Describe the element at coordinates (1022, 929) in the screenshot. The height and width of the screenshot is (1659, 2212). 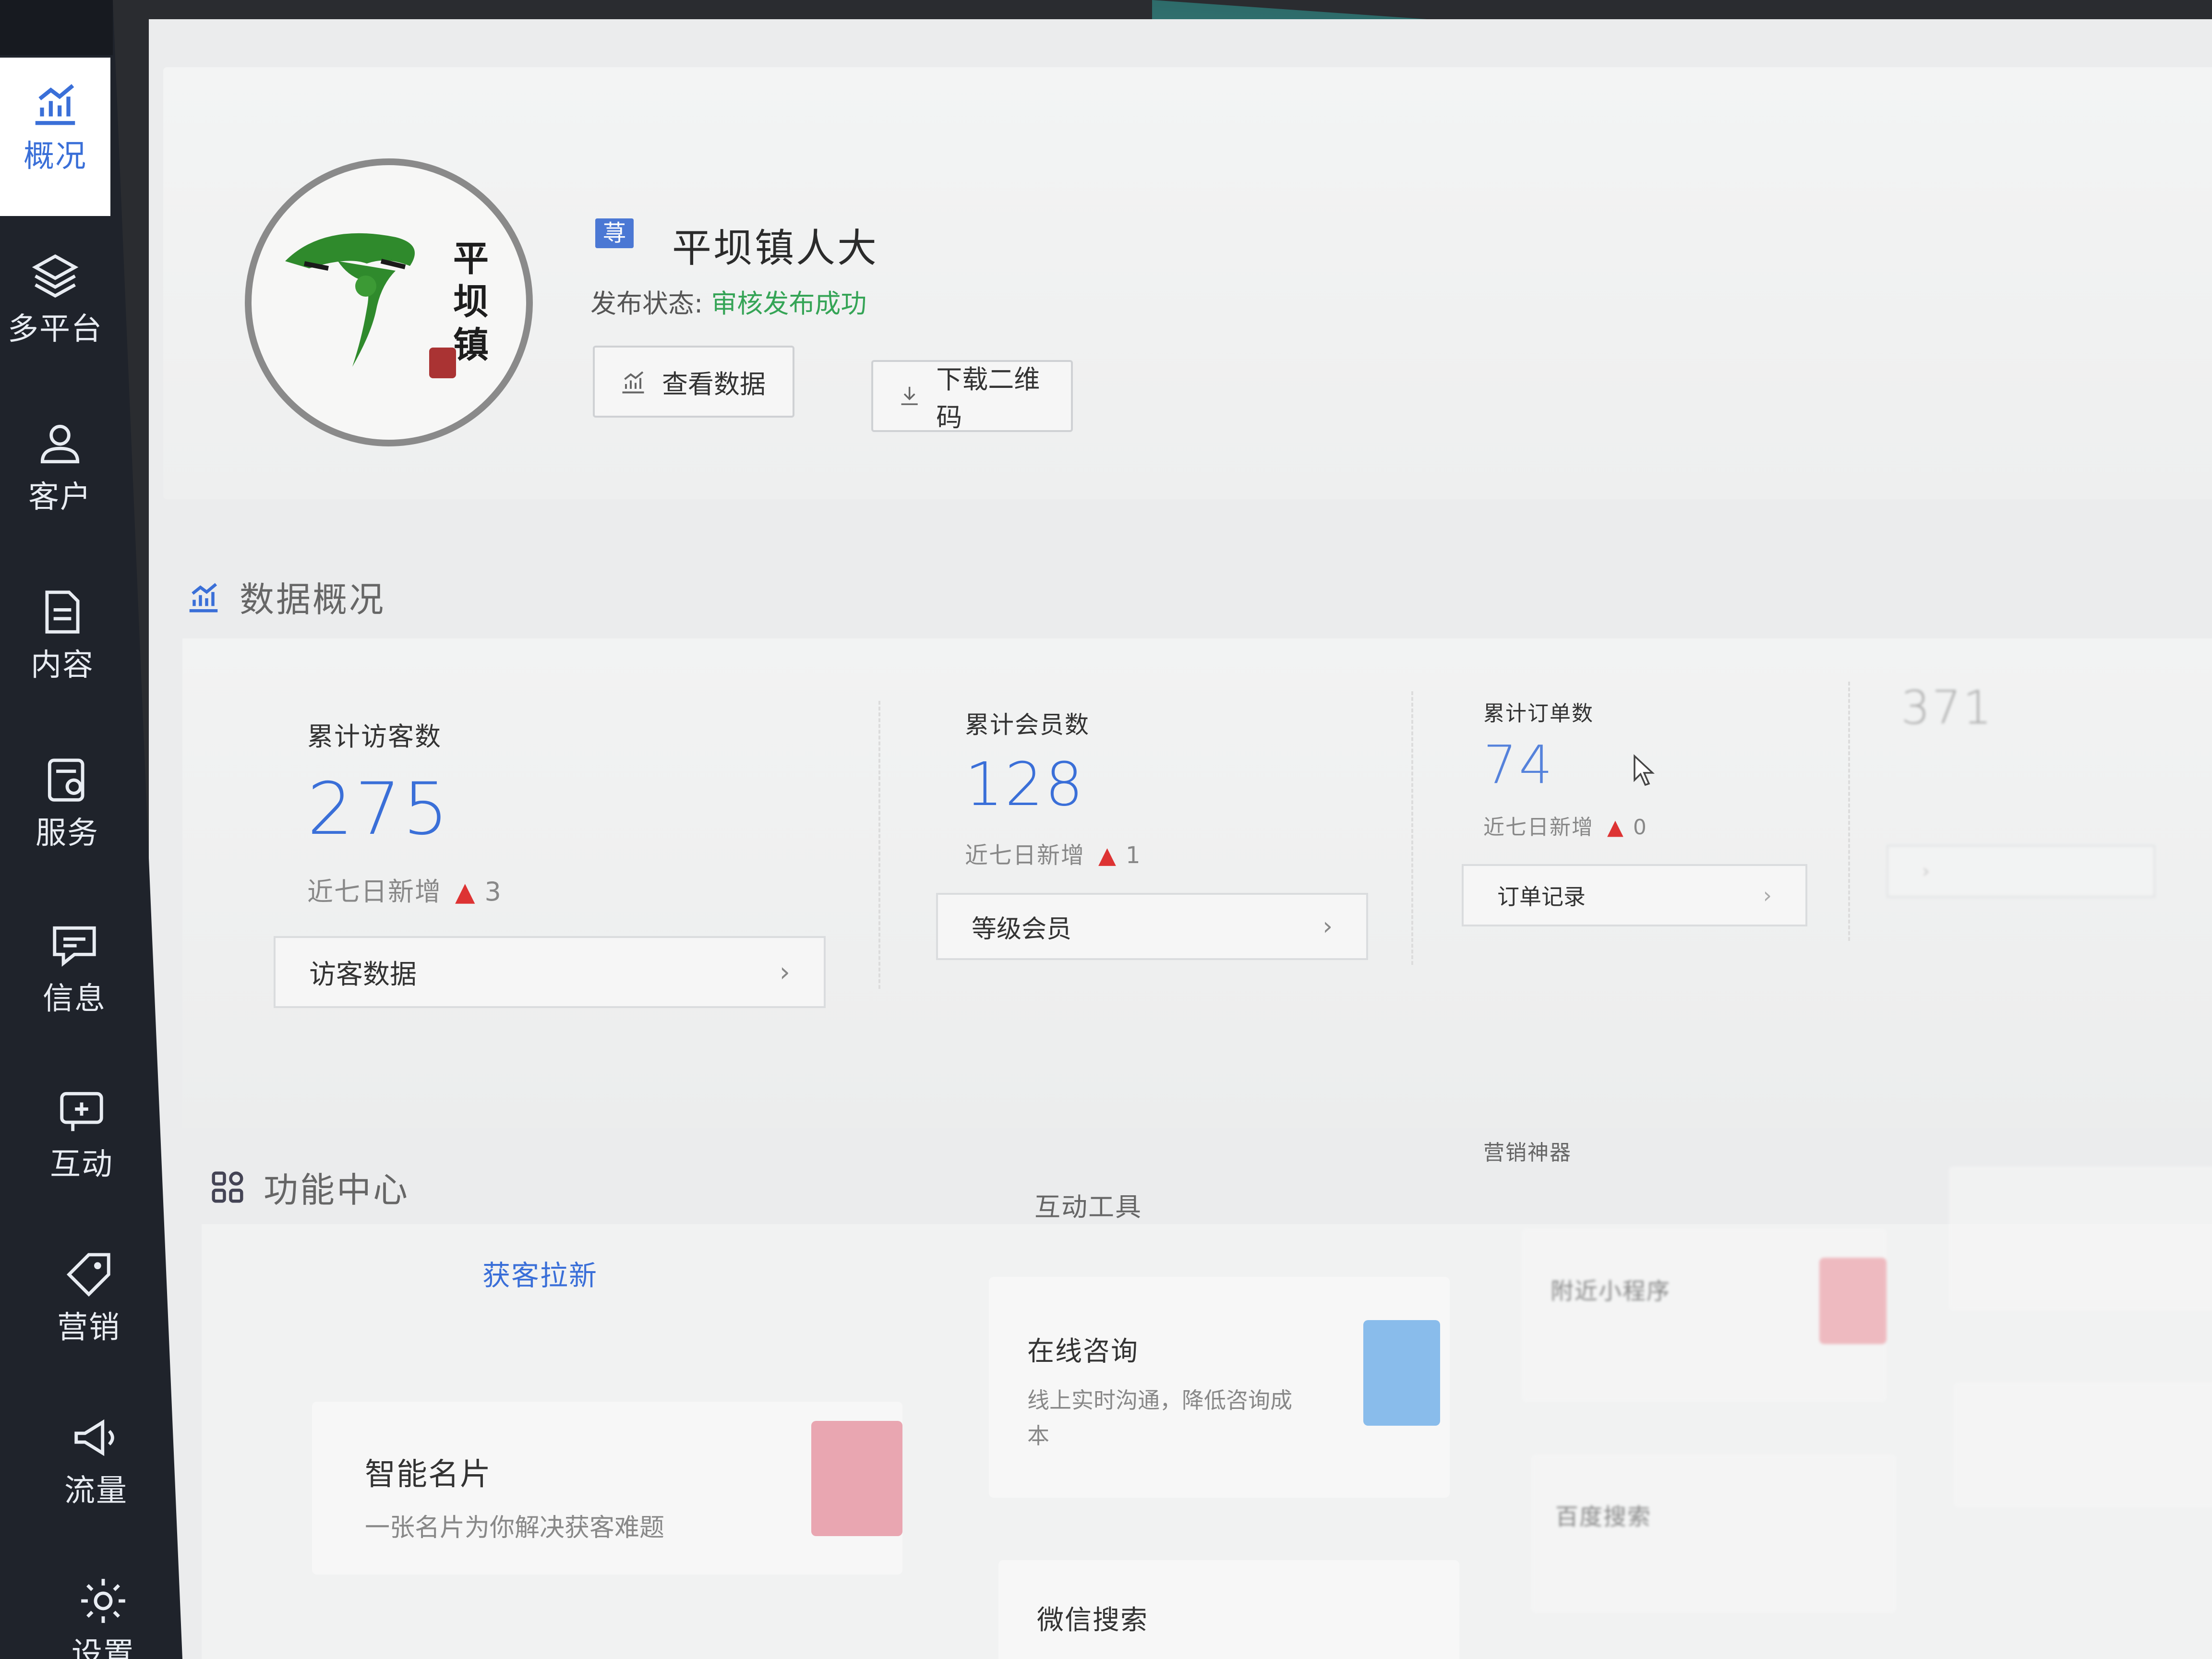
I see `member-level-label: 等级会员` at that location.